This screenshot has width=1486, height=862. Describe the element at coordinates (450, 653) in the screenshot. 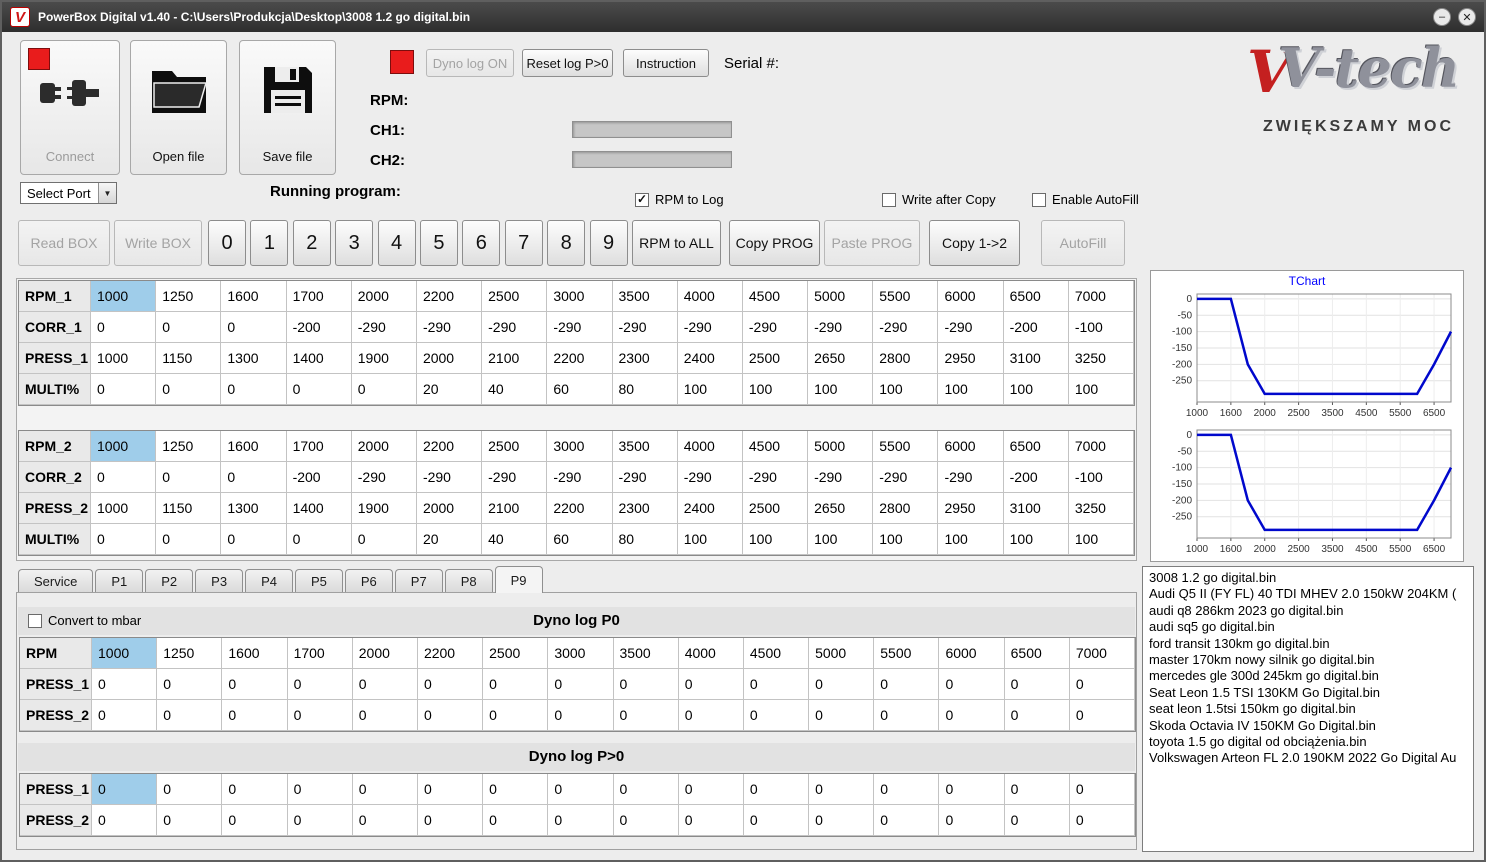

I see `table-cell: 2200` at that location.